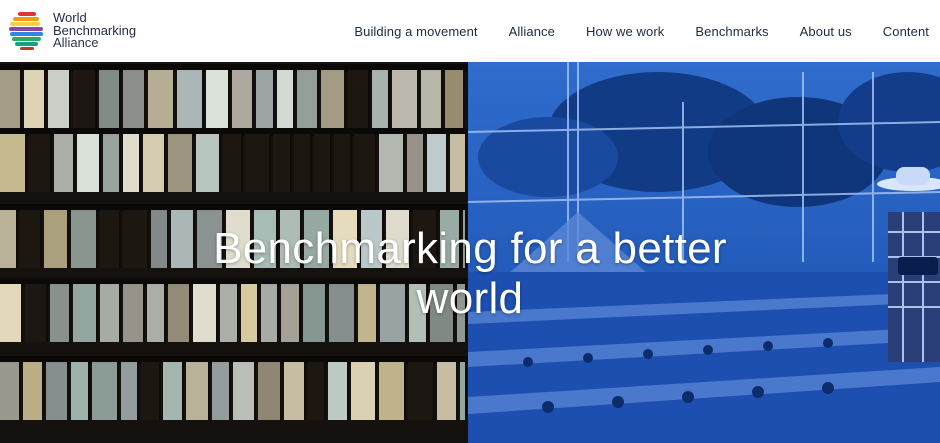 This screenshot has width=940, height=443. I want to click on nav-alliance: Alliance, so click(532, 31).